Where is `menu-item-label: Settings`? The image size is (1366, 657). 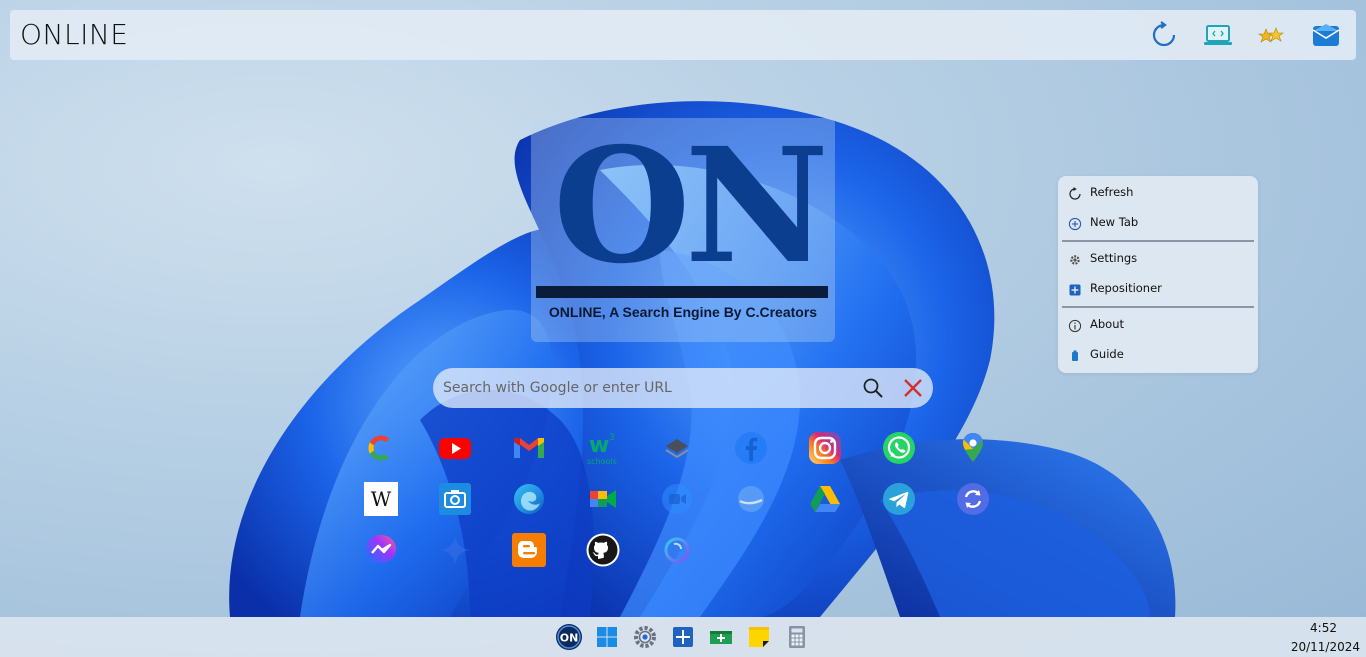
menu-item-label: Settings is located at coordinates (1114, 258).